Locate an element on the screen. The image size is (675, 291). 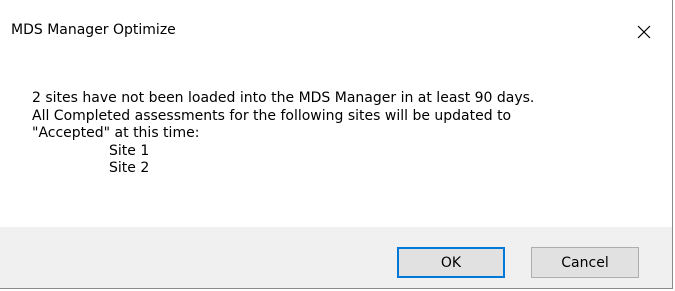
close-icon is located at coordinates (644, 32).